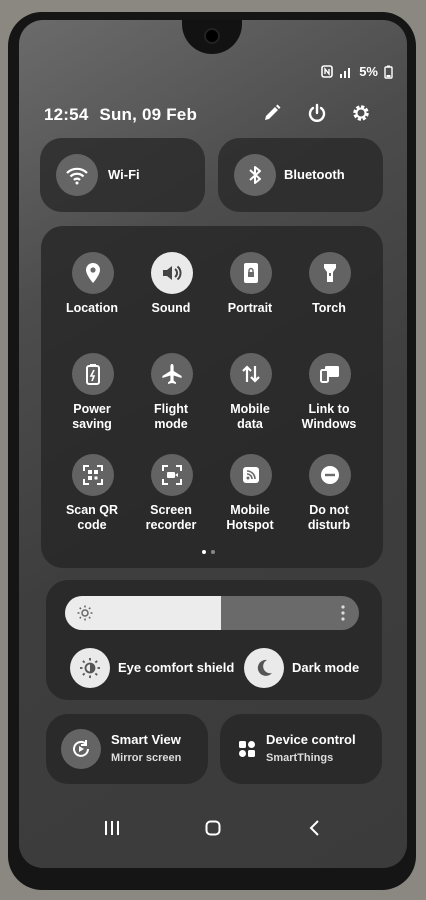 The image size is (426, 900). I want to click on tile-scan-qr: Scan QR code, so click(92, 504).